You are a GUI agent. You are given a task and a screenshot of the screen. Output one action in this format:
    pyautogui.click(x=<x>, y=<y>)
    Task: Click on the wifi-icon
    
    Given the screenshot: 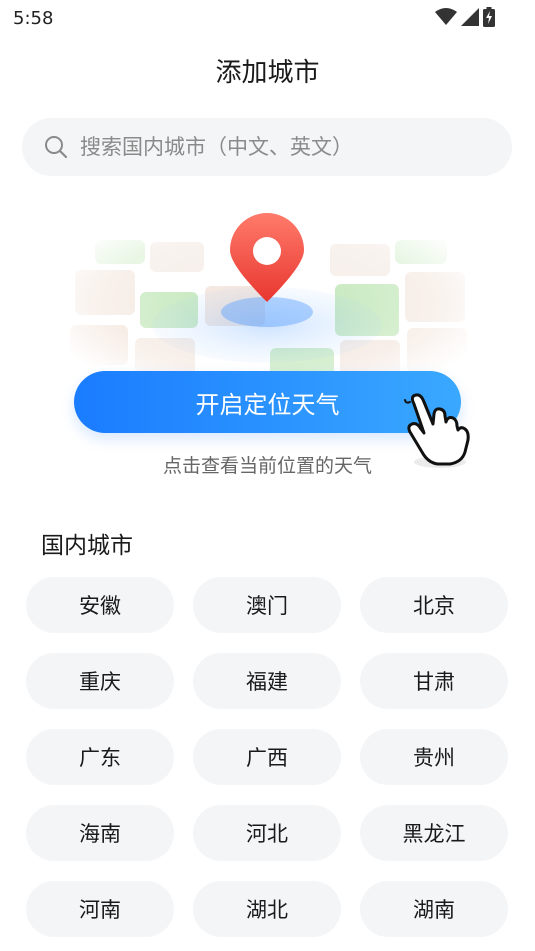 What is the action you would take?
    pyautogui.click(x=446, y=16)
    